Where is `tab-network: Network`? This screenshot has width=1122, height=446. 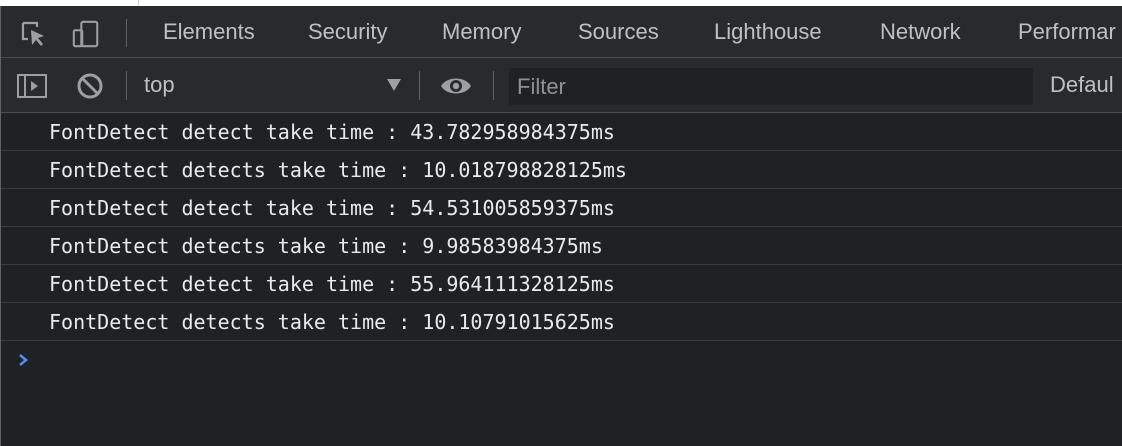
tab-network: Network is located at coordinates (920, 31).